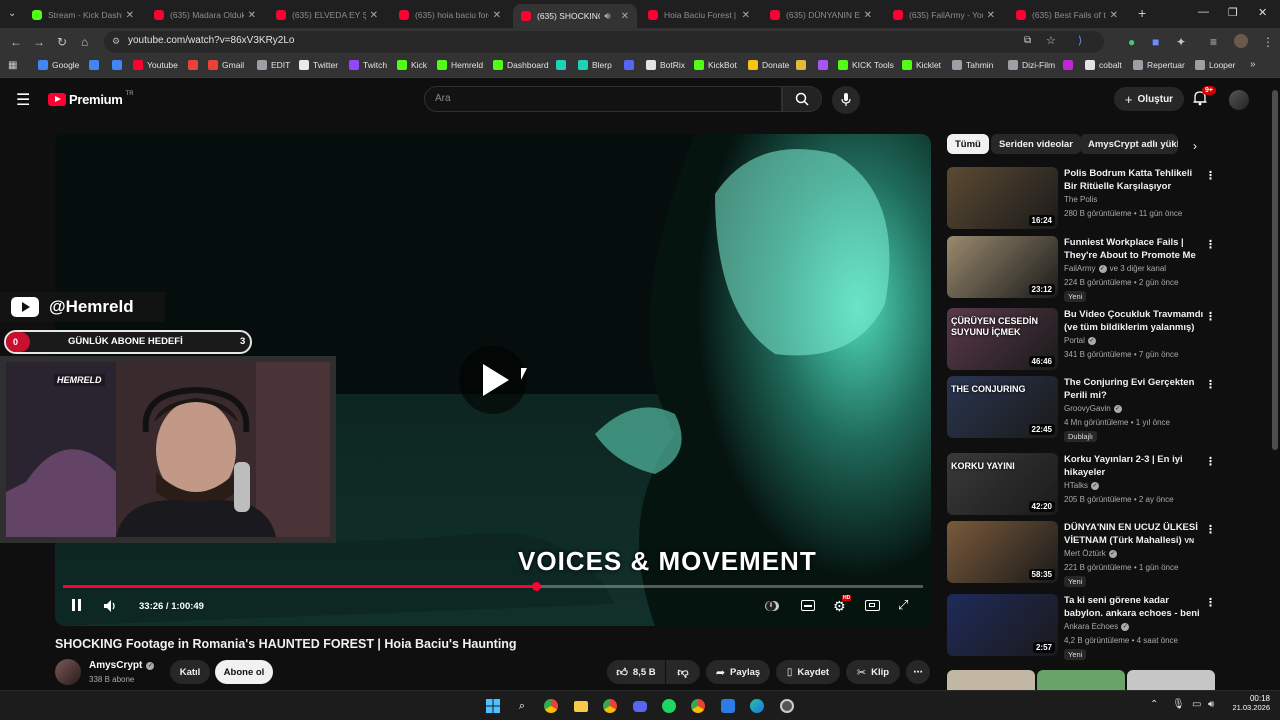 The image size is (1280, 720). I want to click on reading-list-icon: ≡, so click(1213, 42).